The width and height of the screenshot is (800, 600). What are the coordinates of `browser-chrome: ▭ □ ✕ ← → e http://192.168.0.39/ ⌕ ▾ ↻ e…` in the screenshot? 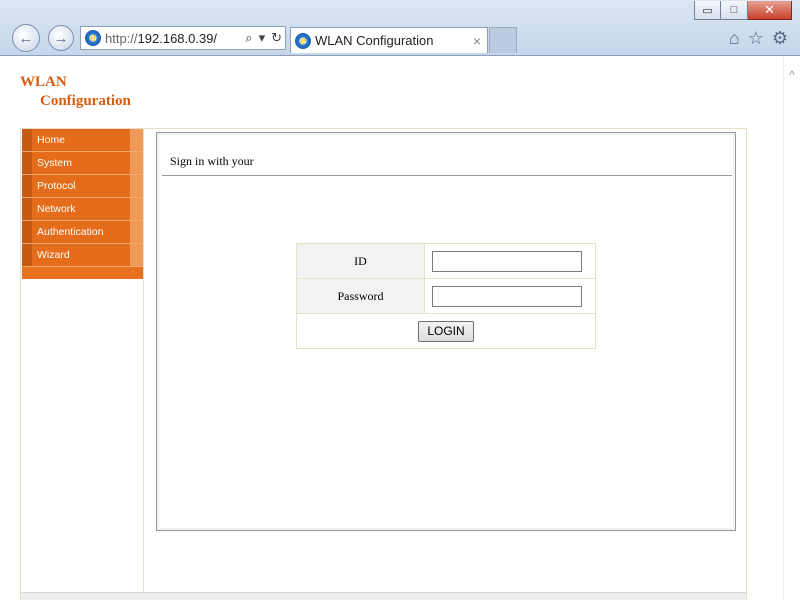 It's located at (400, 28).